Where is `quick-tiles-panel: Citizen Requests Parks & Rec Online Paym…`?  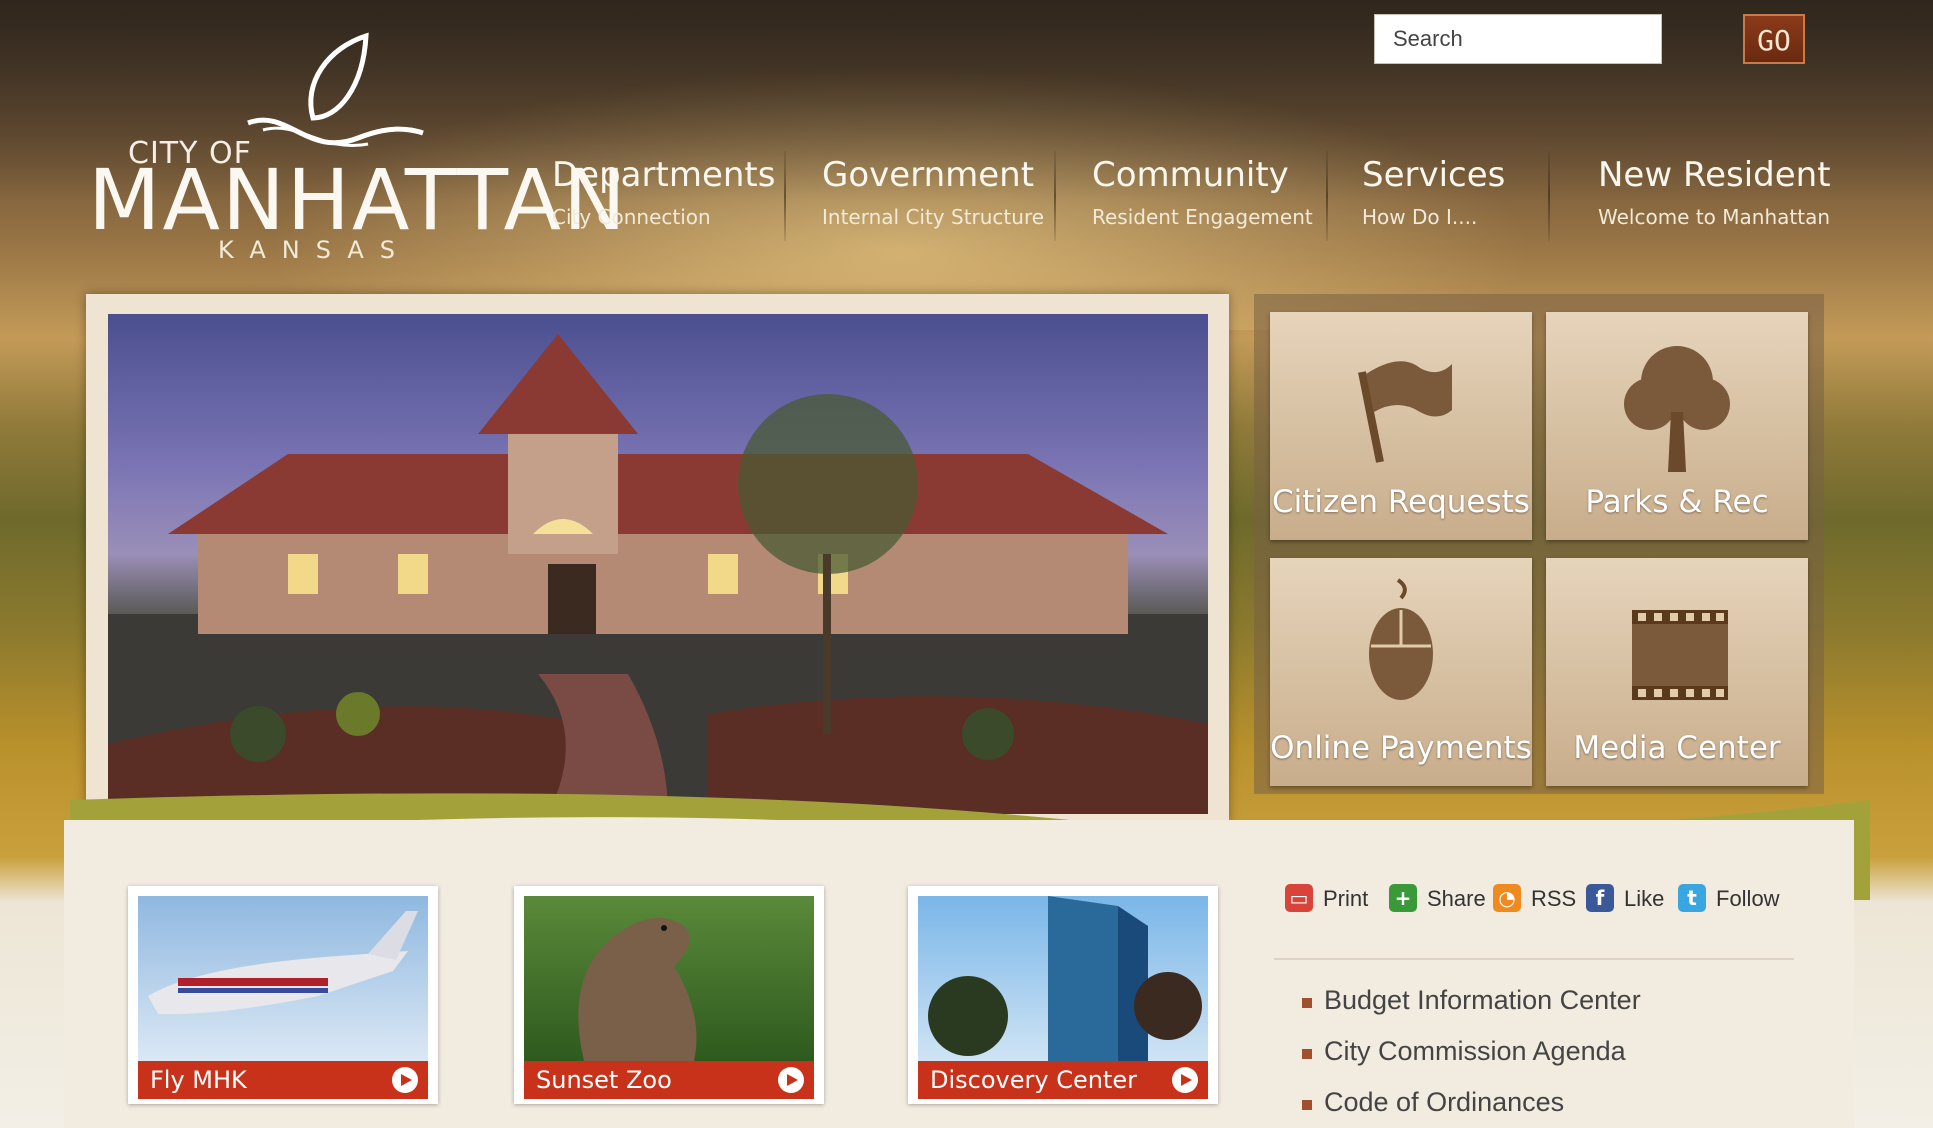 quick-tiles-panel: Citizen Requests Parks & Rec Online Paym… is located at coordinates (1539, 544).